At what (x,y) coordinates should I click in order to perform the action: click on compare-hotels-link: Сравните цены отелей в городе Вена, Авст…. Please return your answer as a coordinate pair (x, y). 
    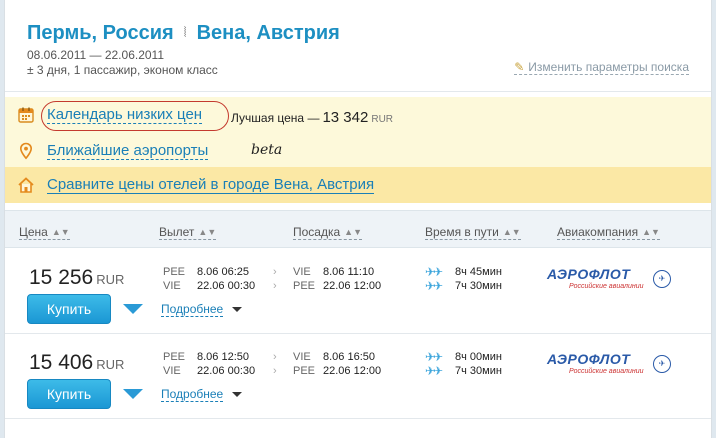
    Looking at the image, I should click on (211, 185).